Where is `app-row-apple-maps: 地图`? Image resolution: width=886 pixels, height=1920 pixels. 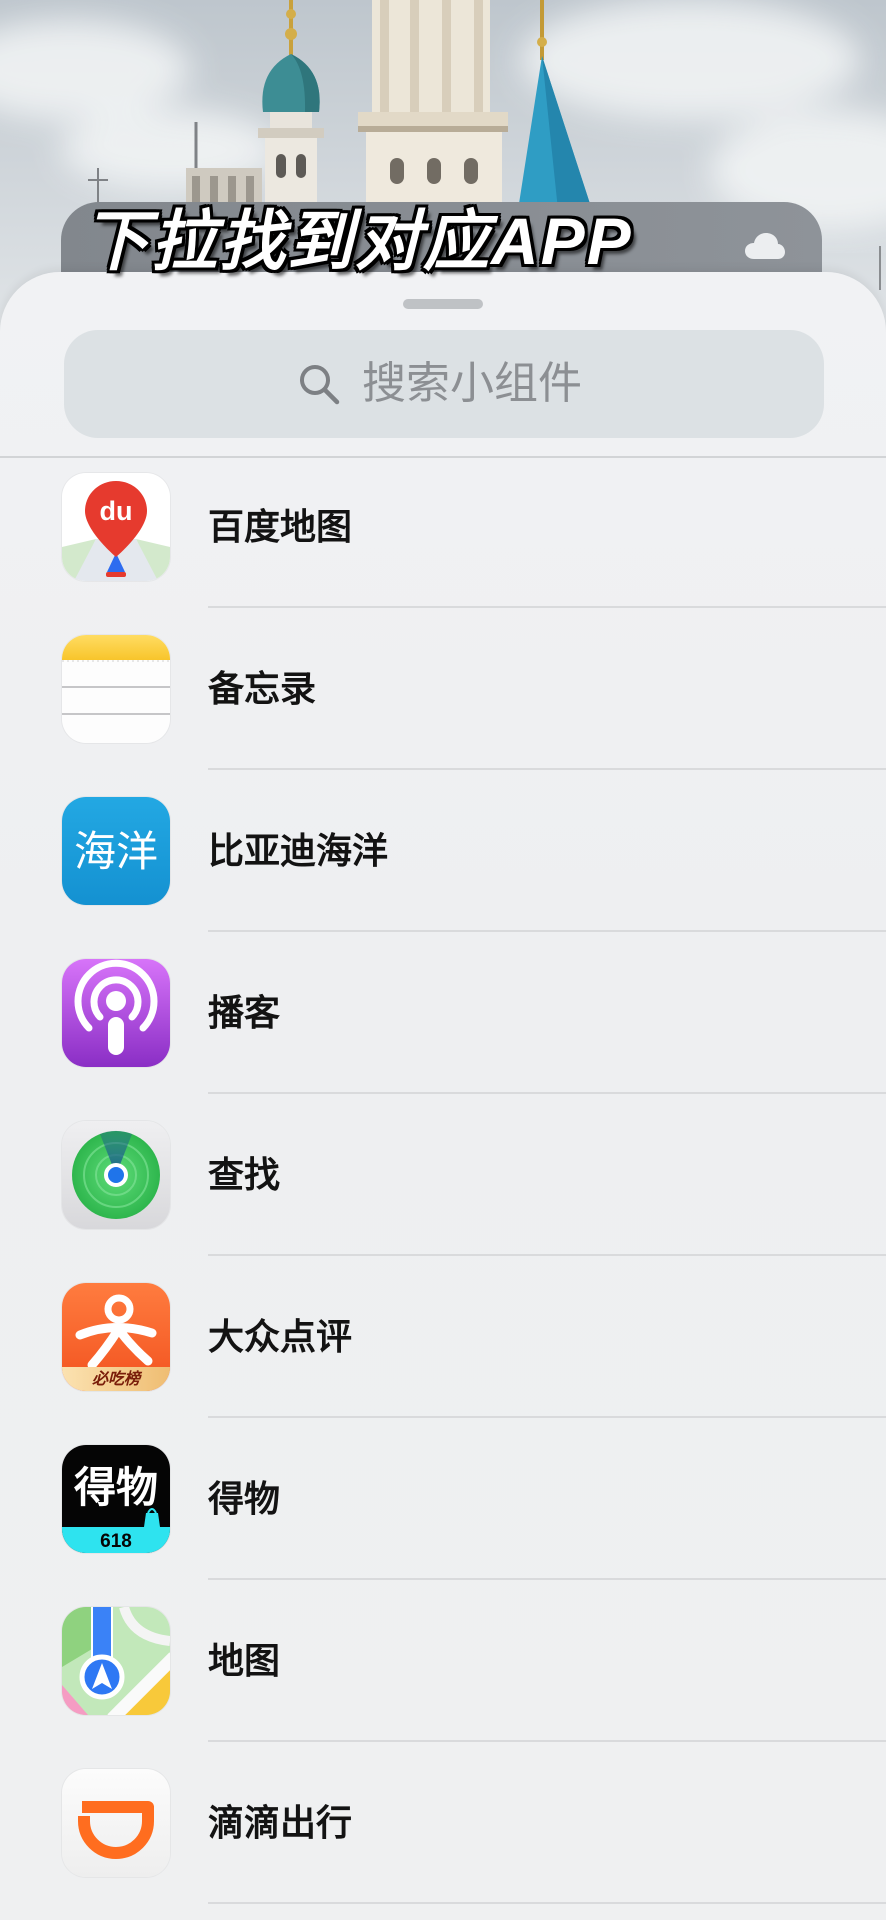 app-row-apple-maps: 地图 is located at coordinates (443, 1661).